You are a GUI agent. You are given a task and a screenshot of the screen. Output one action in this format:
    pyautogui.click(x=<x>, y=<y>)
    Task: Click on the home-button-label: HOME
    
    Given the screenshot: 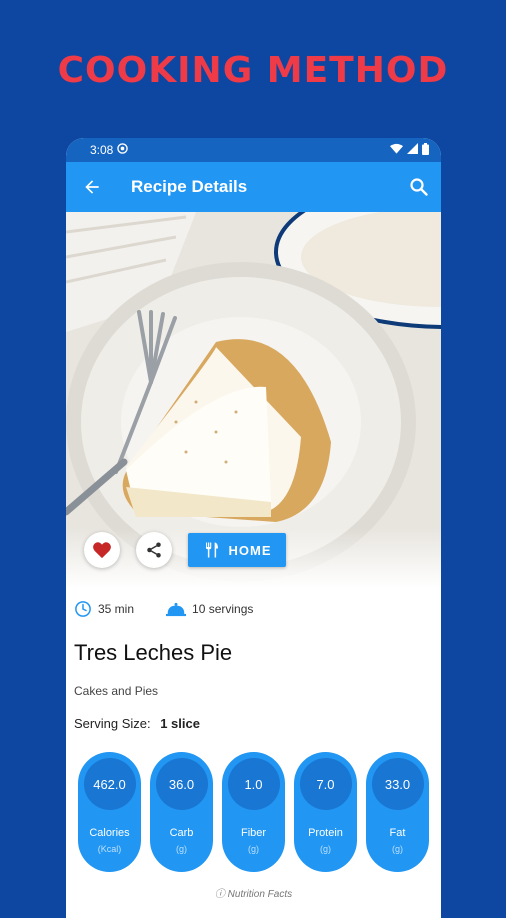 What is the action you would take?
    pyautogui.click(x=250, y=550)
    